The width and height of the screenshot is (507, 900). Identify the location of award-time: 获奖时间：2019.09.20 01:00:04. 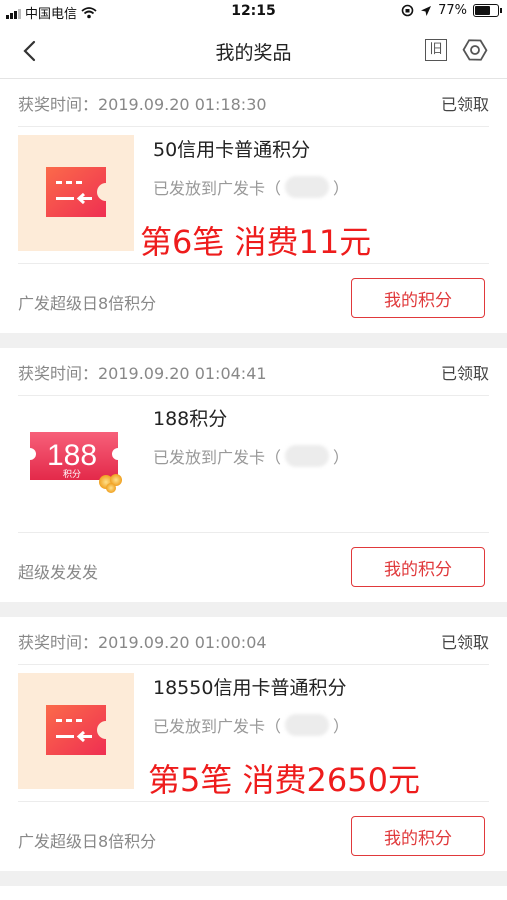
(142, 642).